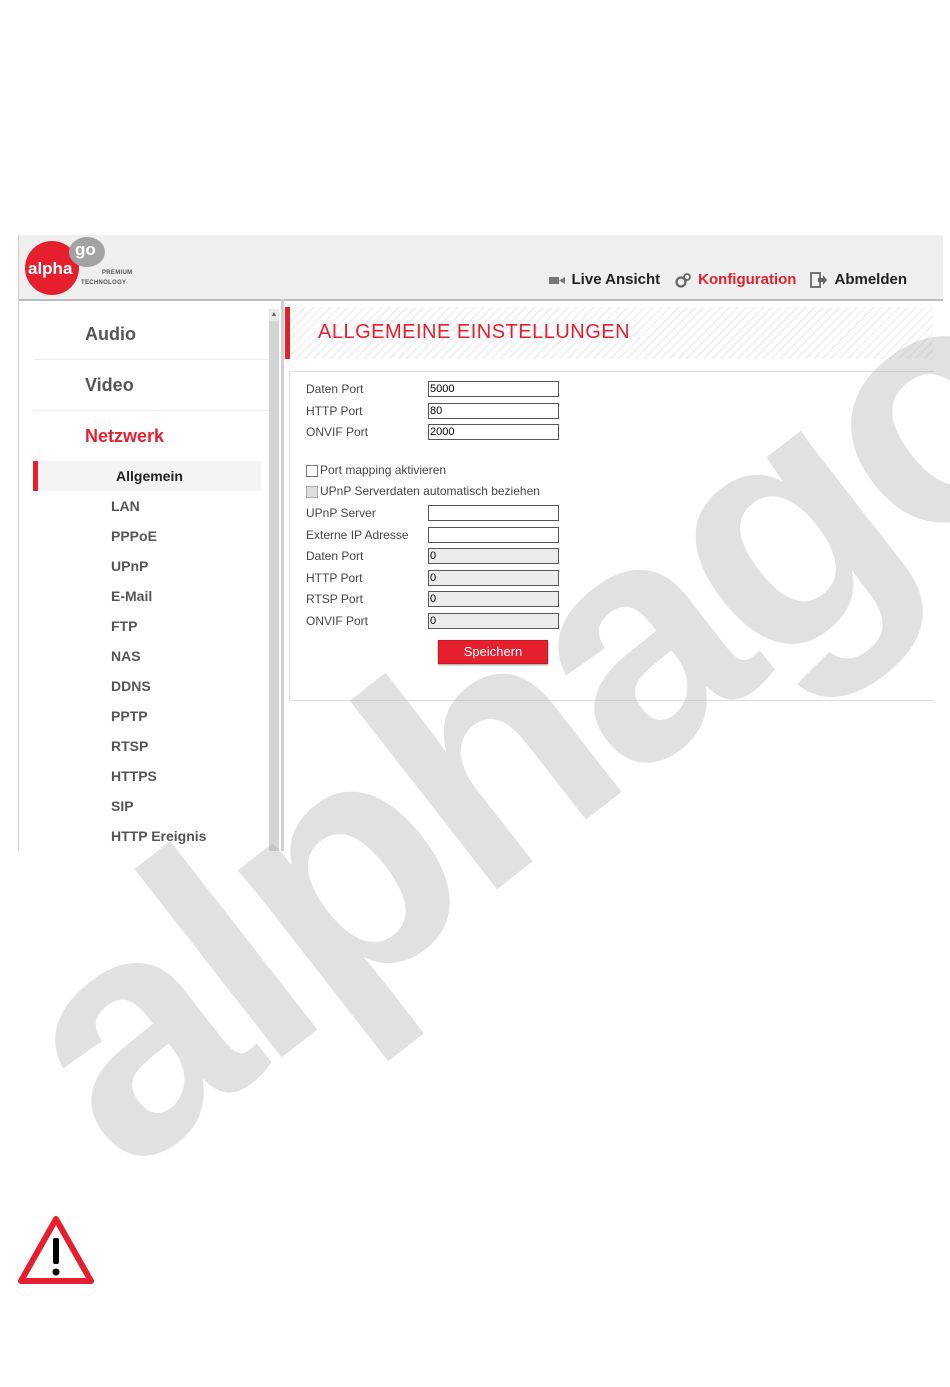 This screenshot has height=1387, width=950. I want to click on nav-logout-label: Abmelden, so click(870, 279).